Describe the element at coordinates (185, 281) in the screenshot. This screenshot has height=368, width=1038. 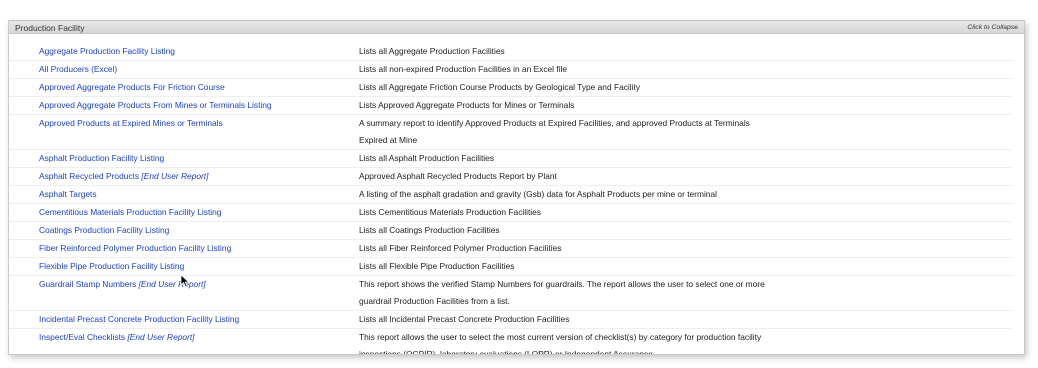
I see `mouse-pointer-icon` at that location.